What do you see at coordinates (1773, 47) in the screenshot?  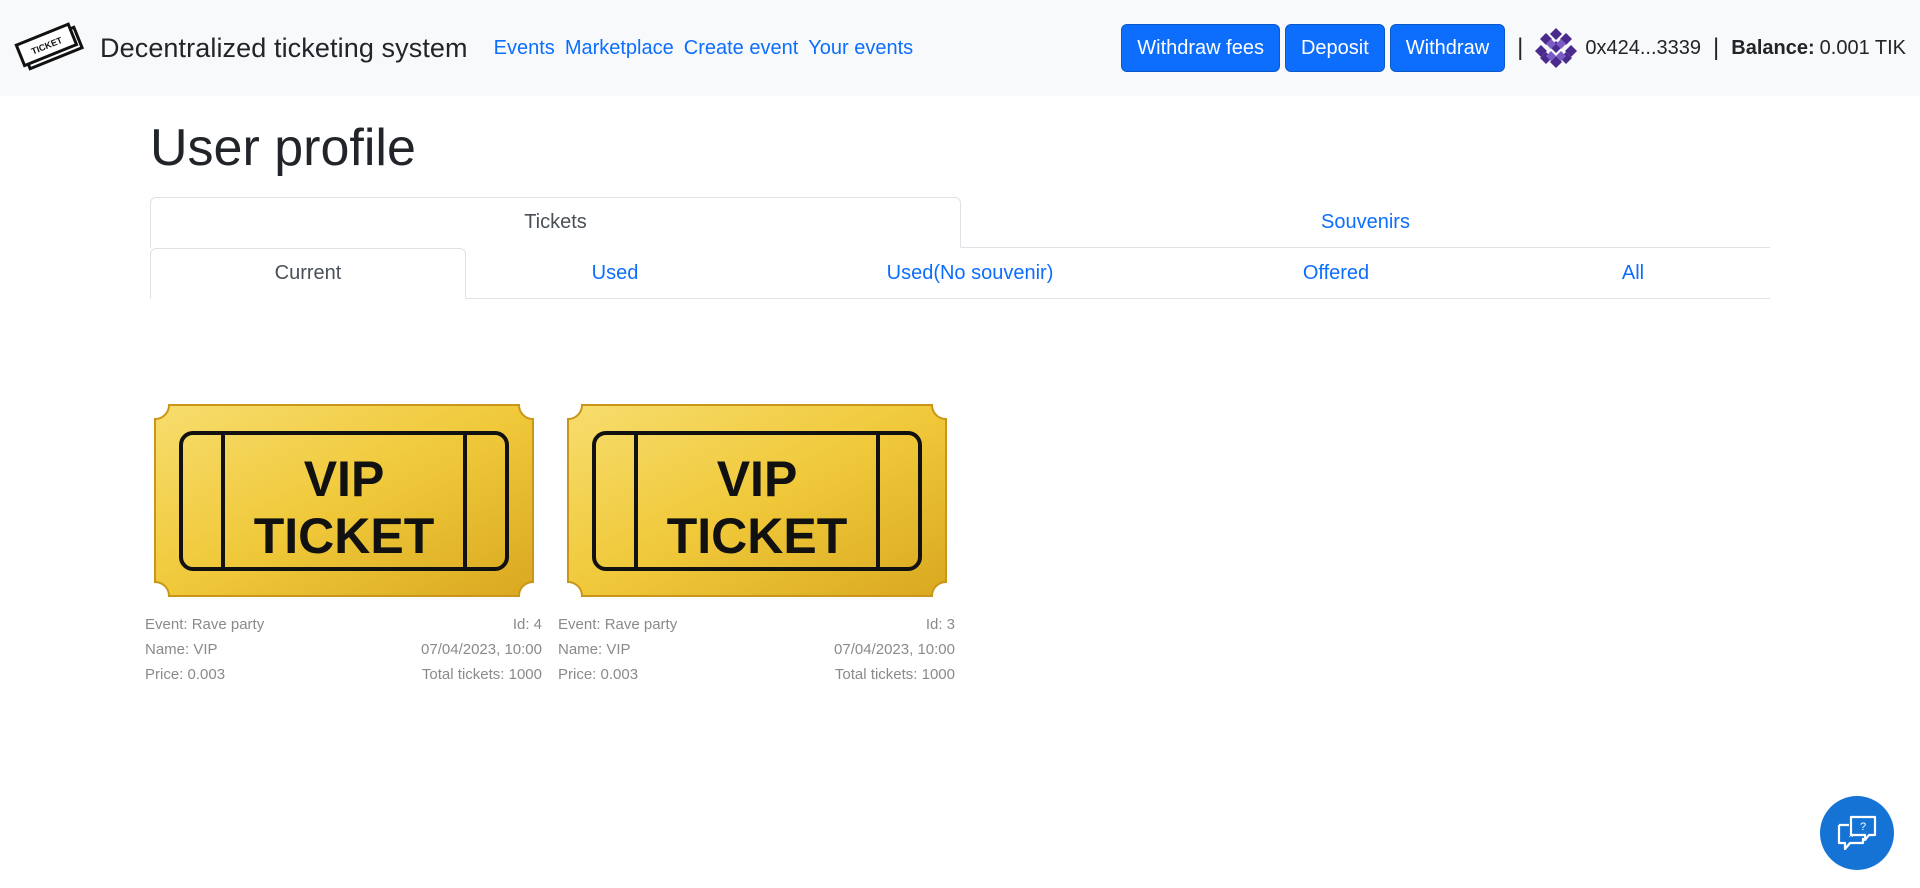 I see `balance-label: Balance:` at bounding box center [1773, 47].